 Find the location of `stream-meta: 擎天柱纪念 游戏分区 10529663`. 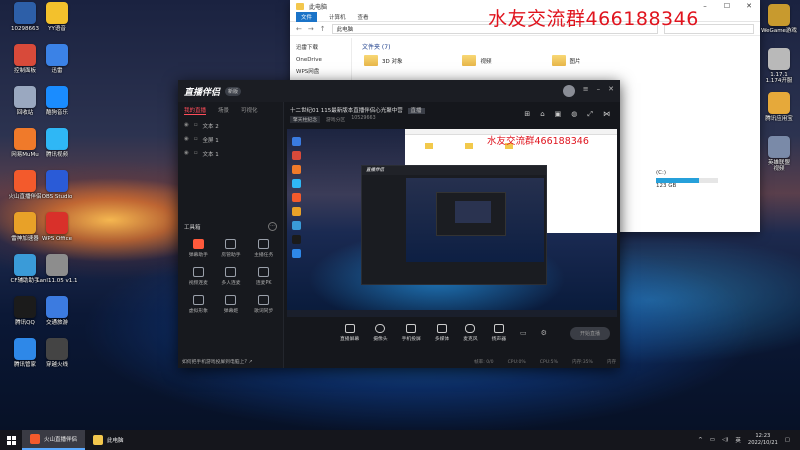

stream-meta: 擎天柱纪念 游戏分区 10529663 is located at coordinates (333, 119).